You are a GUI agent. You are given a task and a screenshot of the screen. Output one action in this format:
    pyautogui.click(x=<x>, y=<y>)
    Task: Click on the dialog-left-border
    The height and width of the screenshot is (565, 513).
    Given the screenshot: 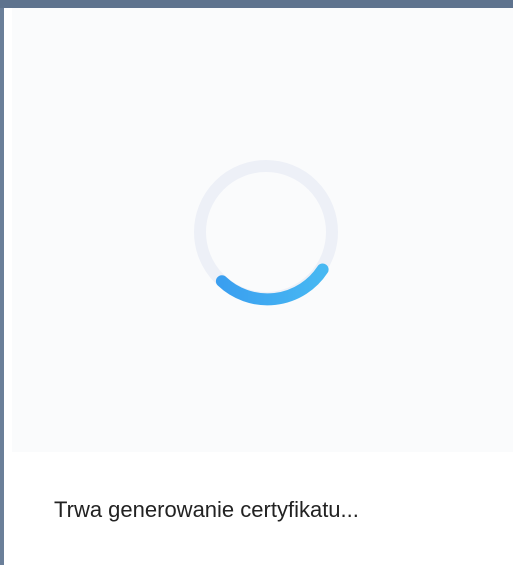 What is the action you would take?
    pyautogui.click(x=2, y=286)
    